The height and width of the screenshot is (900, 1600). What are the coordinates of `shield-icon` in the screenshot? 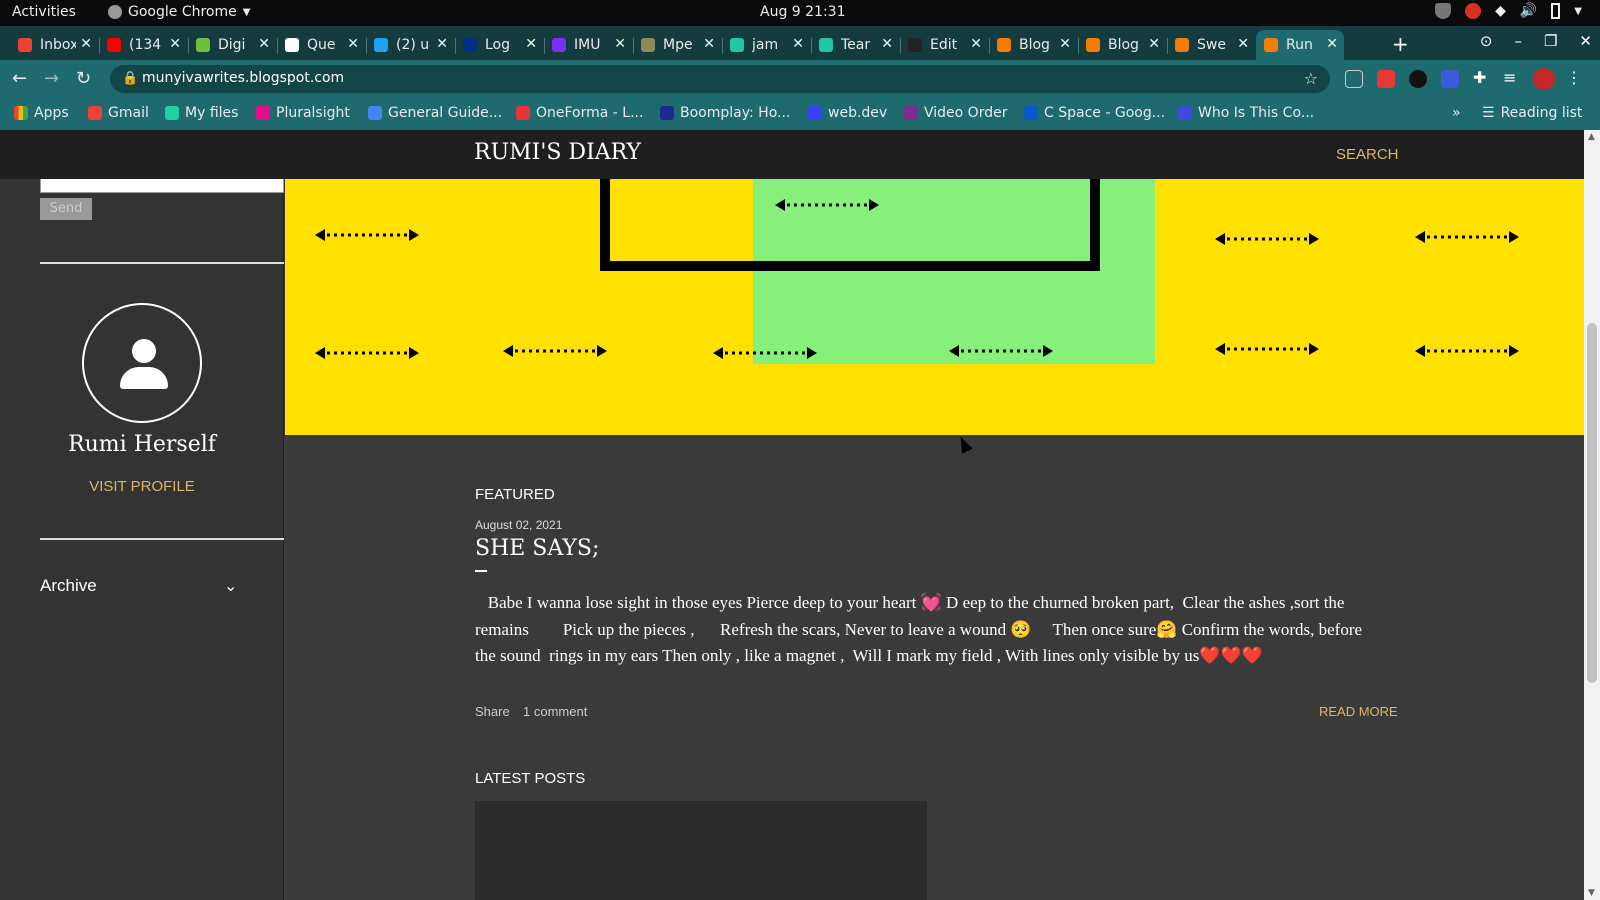 It's located at (1443, 11).